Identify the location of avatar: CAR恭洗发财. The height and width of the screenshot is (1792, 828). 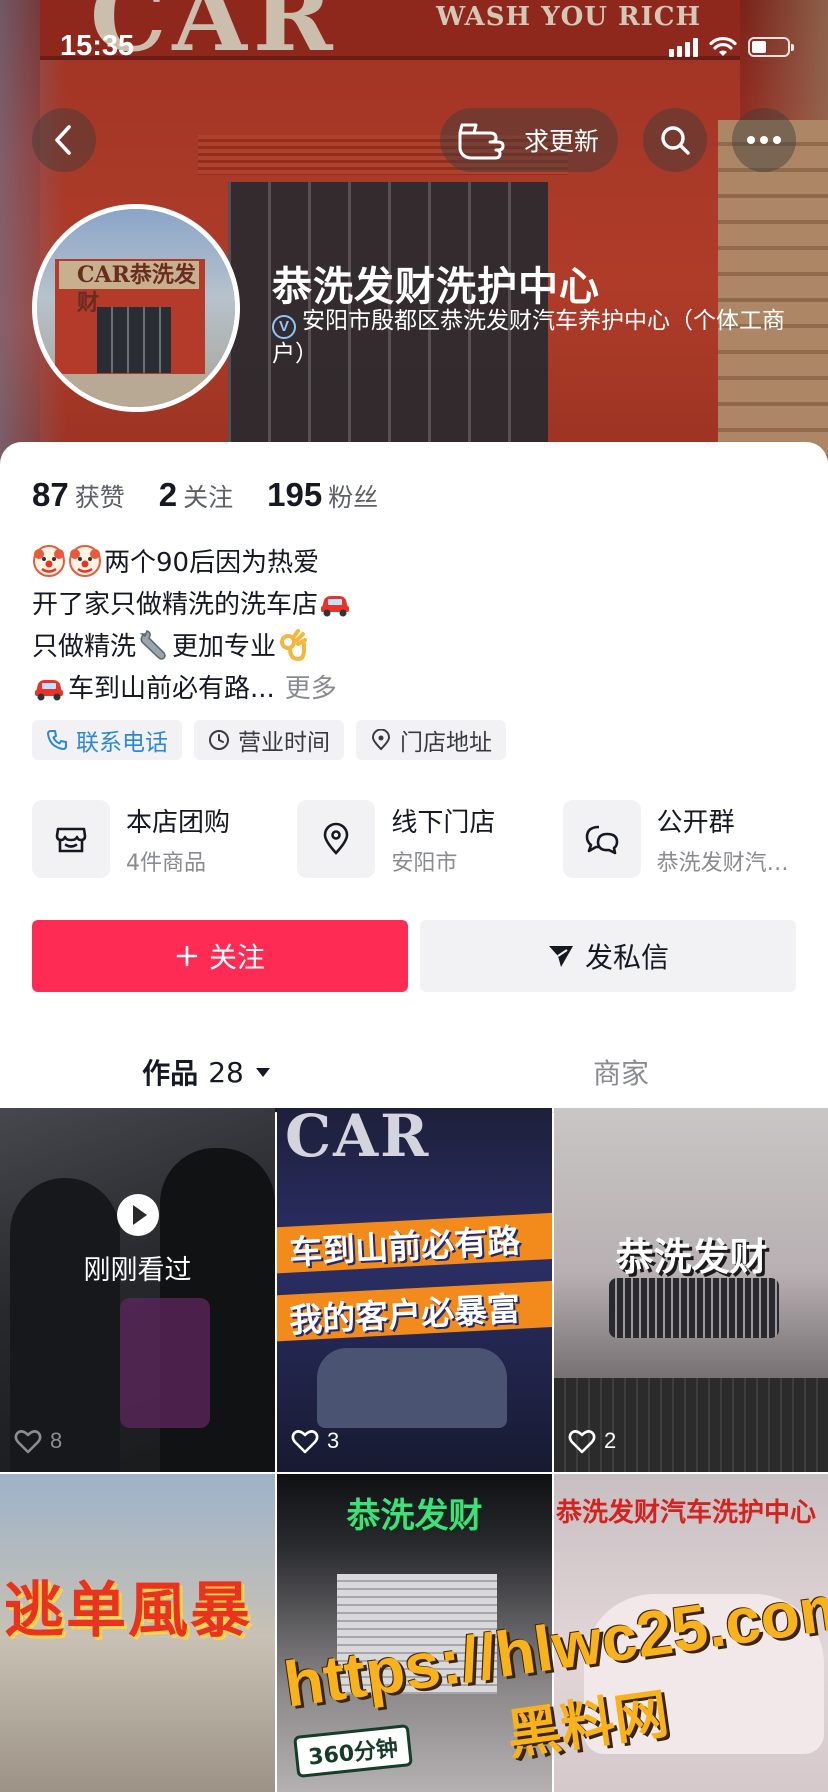
(136, 308).